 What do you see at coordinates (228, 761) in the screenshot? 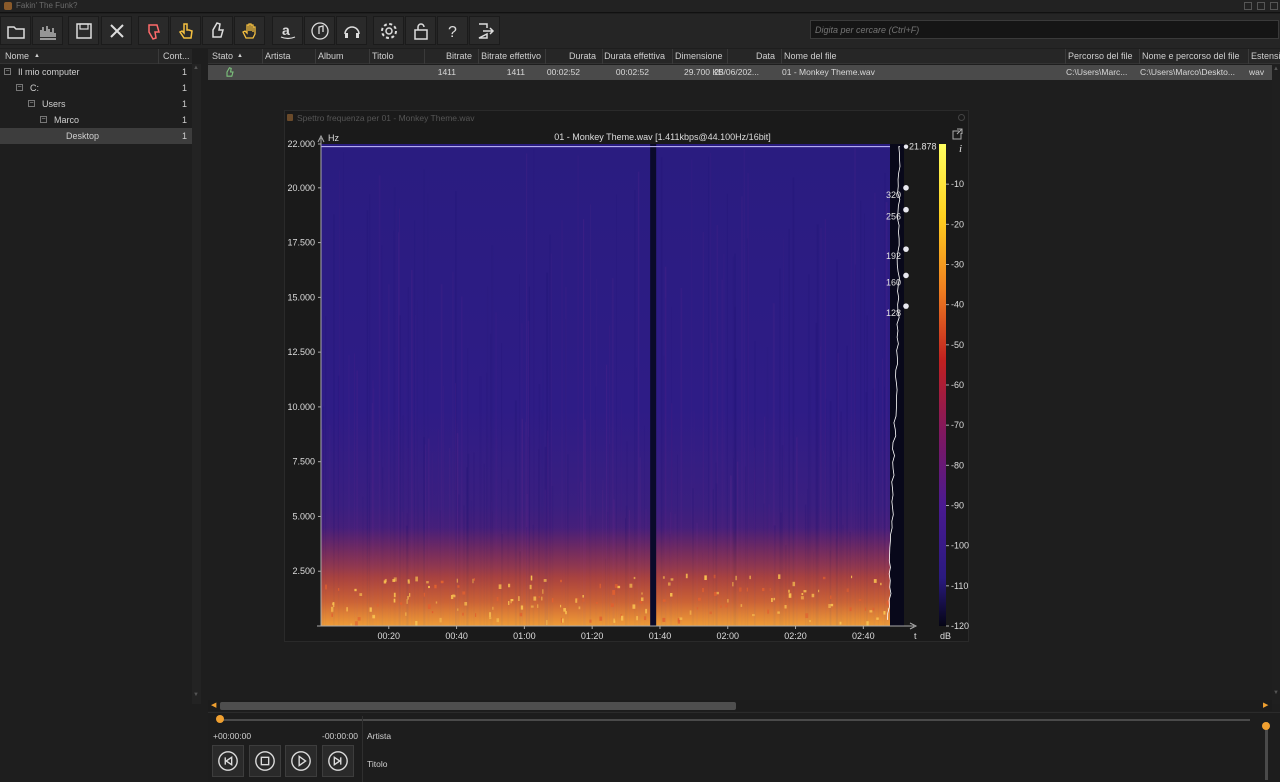
I see `previous-button` at bounding box center [228, 761].